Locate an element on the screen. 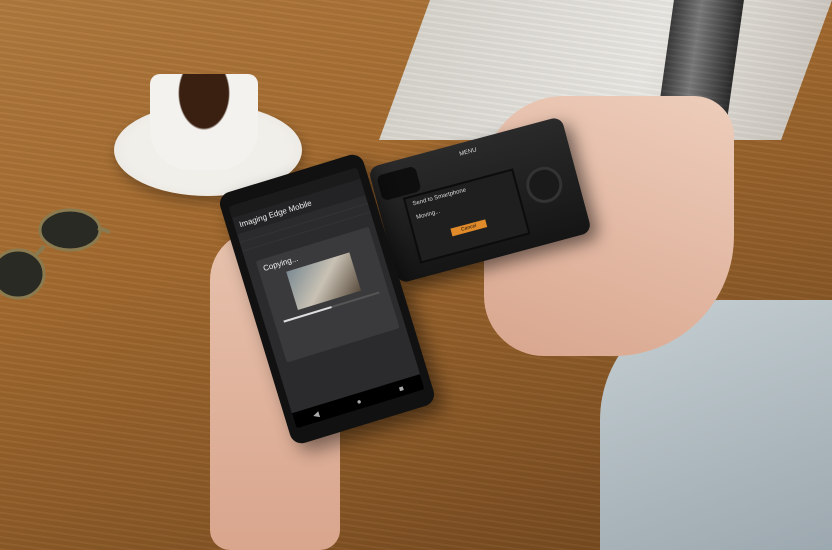  camera-menu-button: MENU is located at coordinates (468, 152).